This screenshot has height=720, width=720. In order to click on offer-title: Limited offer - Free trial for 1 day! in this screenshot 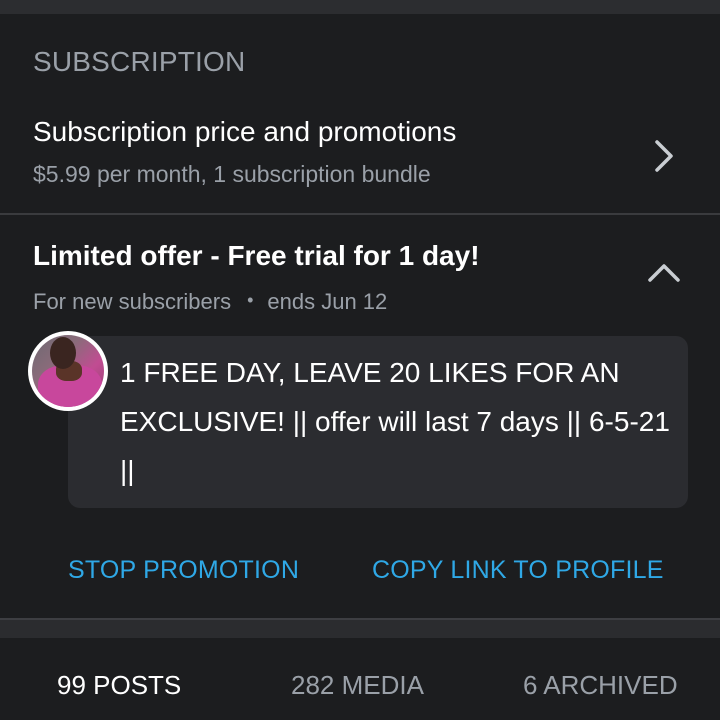, I will do `click(256, 255)`.